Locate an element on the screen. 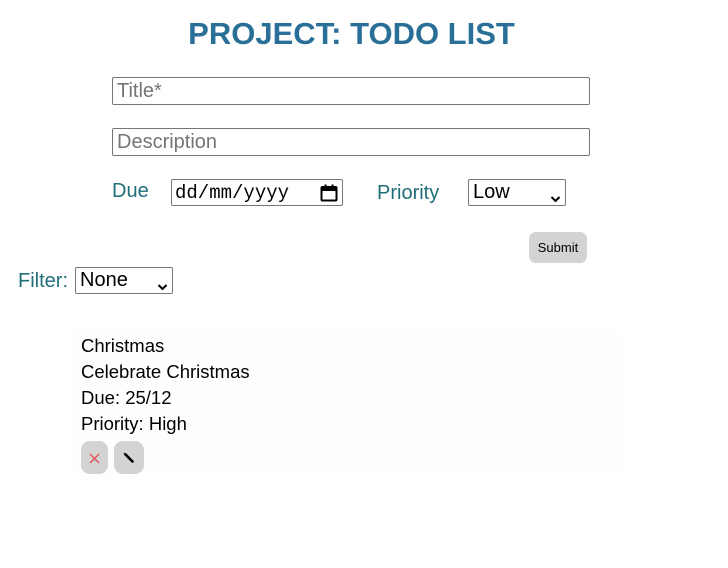 This screenshot has width=728, height=568. due-date-input: dd/mm/yyyy is located at coordinates (257, 192).